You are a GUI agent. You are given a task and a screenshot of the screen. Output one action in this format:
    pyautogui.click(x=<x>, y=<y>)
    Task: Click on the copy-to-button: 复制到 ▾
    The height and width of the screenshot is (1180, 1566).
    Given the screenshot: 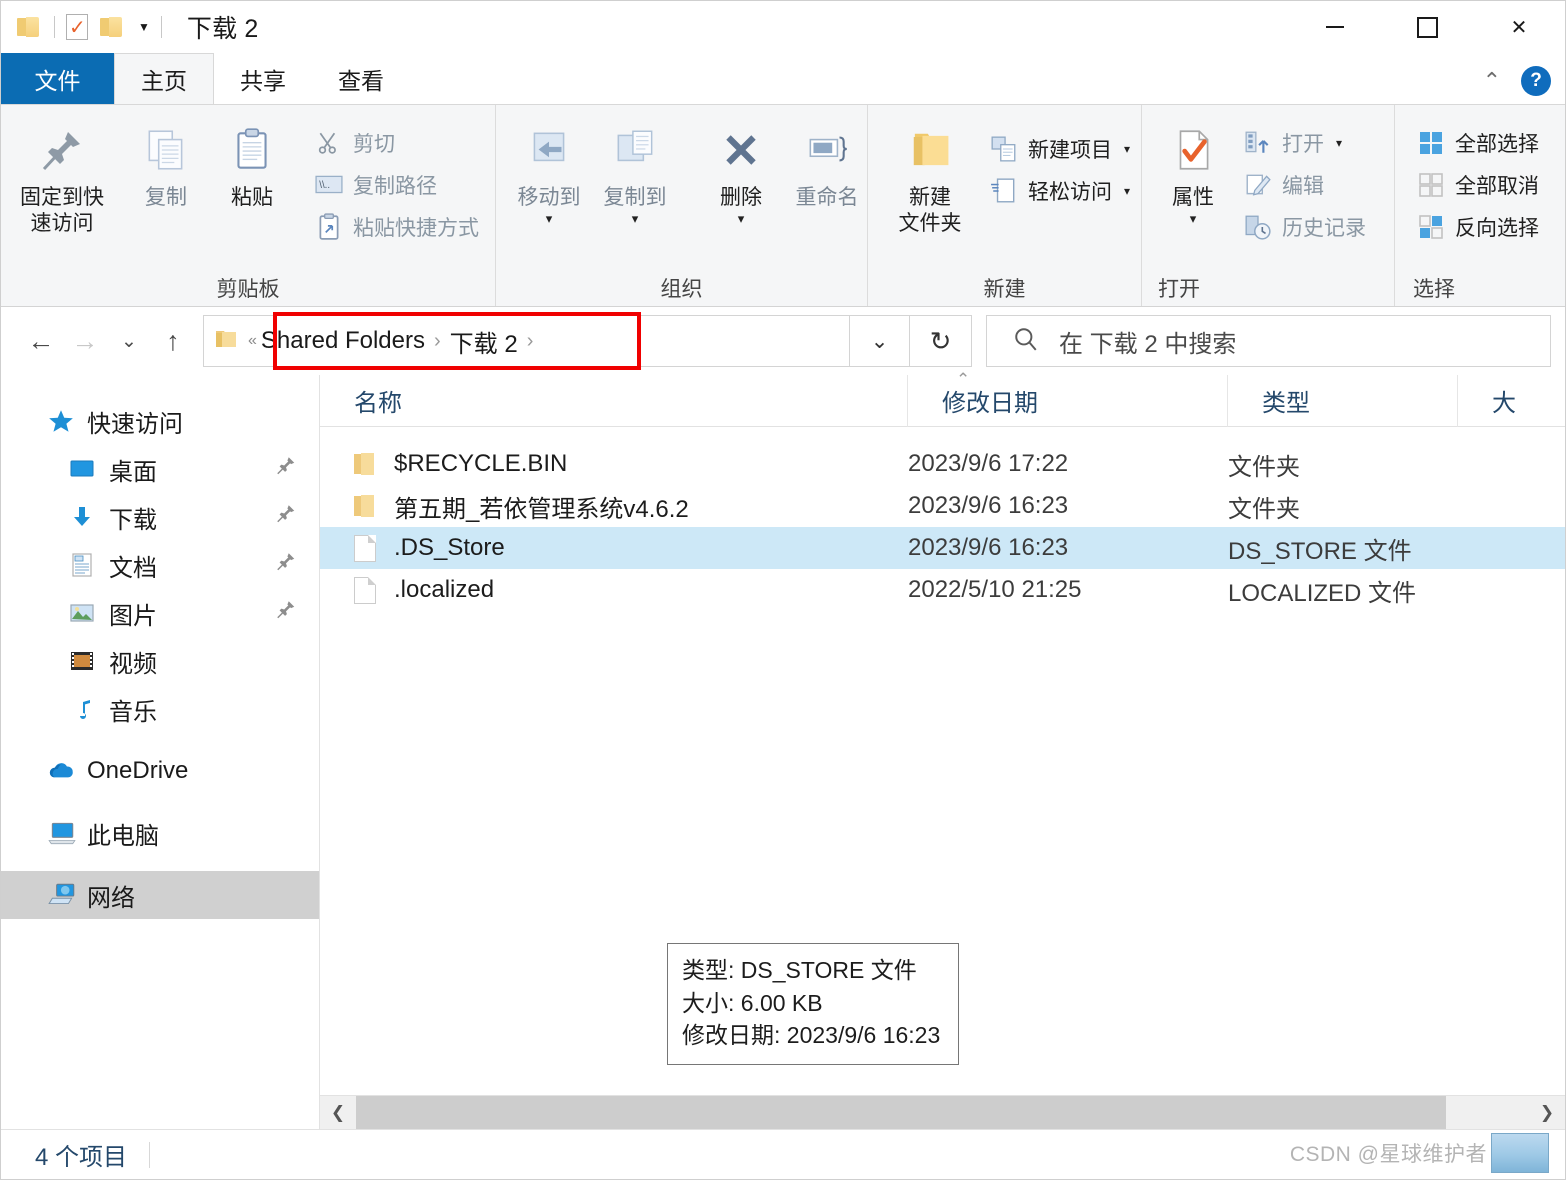 What is the action you would take?
    pyautogui.click(x=635, y=172)
    